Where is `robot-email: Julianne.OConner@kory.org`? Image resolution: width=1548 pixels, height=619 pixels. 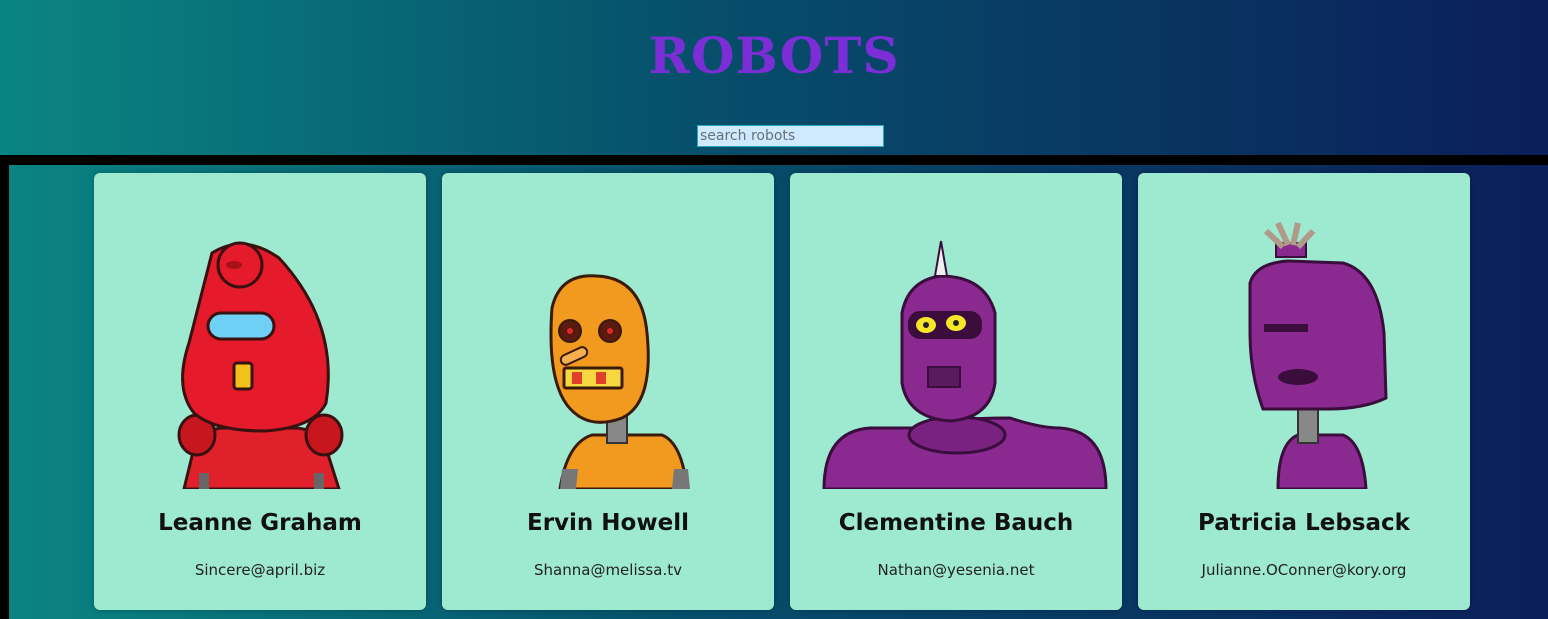 robot-email: Julianne.OConner@kory.org is located at coordinates (1304, 570).